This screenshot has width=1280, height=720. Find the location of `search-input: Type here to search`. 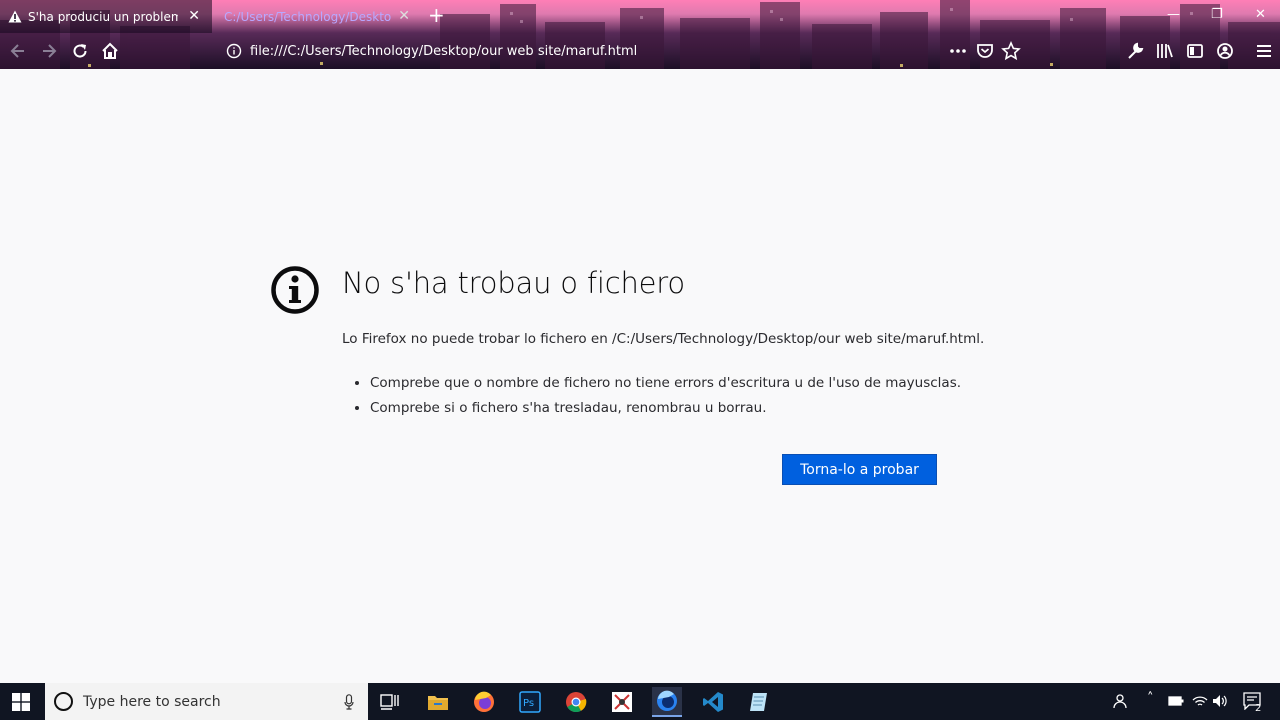

search-input: Type here to search is located at coordinates (213, 702).